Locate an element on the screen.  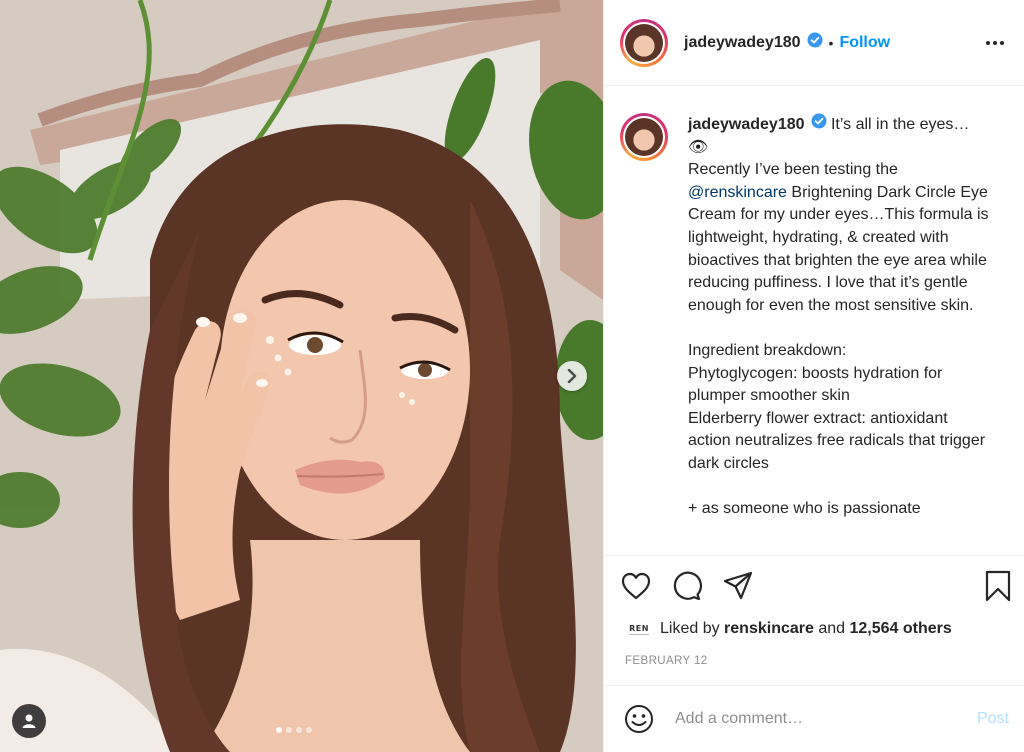
carousel-next-button is located at coordinates (572, 376).